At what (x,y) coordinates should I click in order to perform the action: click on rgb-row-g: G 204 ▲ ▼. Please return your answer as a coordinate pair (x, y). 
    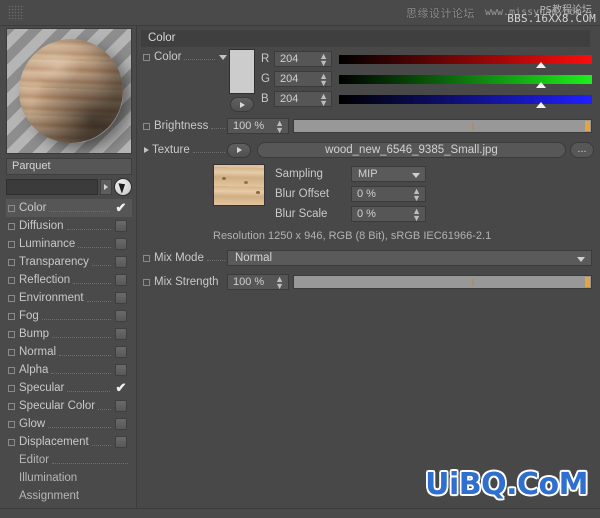
    Looking at the image, I should click on (427, 79).